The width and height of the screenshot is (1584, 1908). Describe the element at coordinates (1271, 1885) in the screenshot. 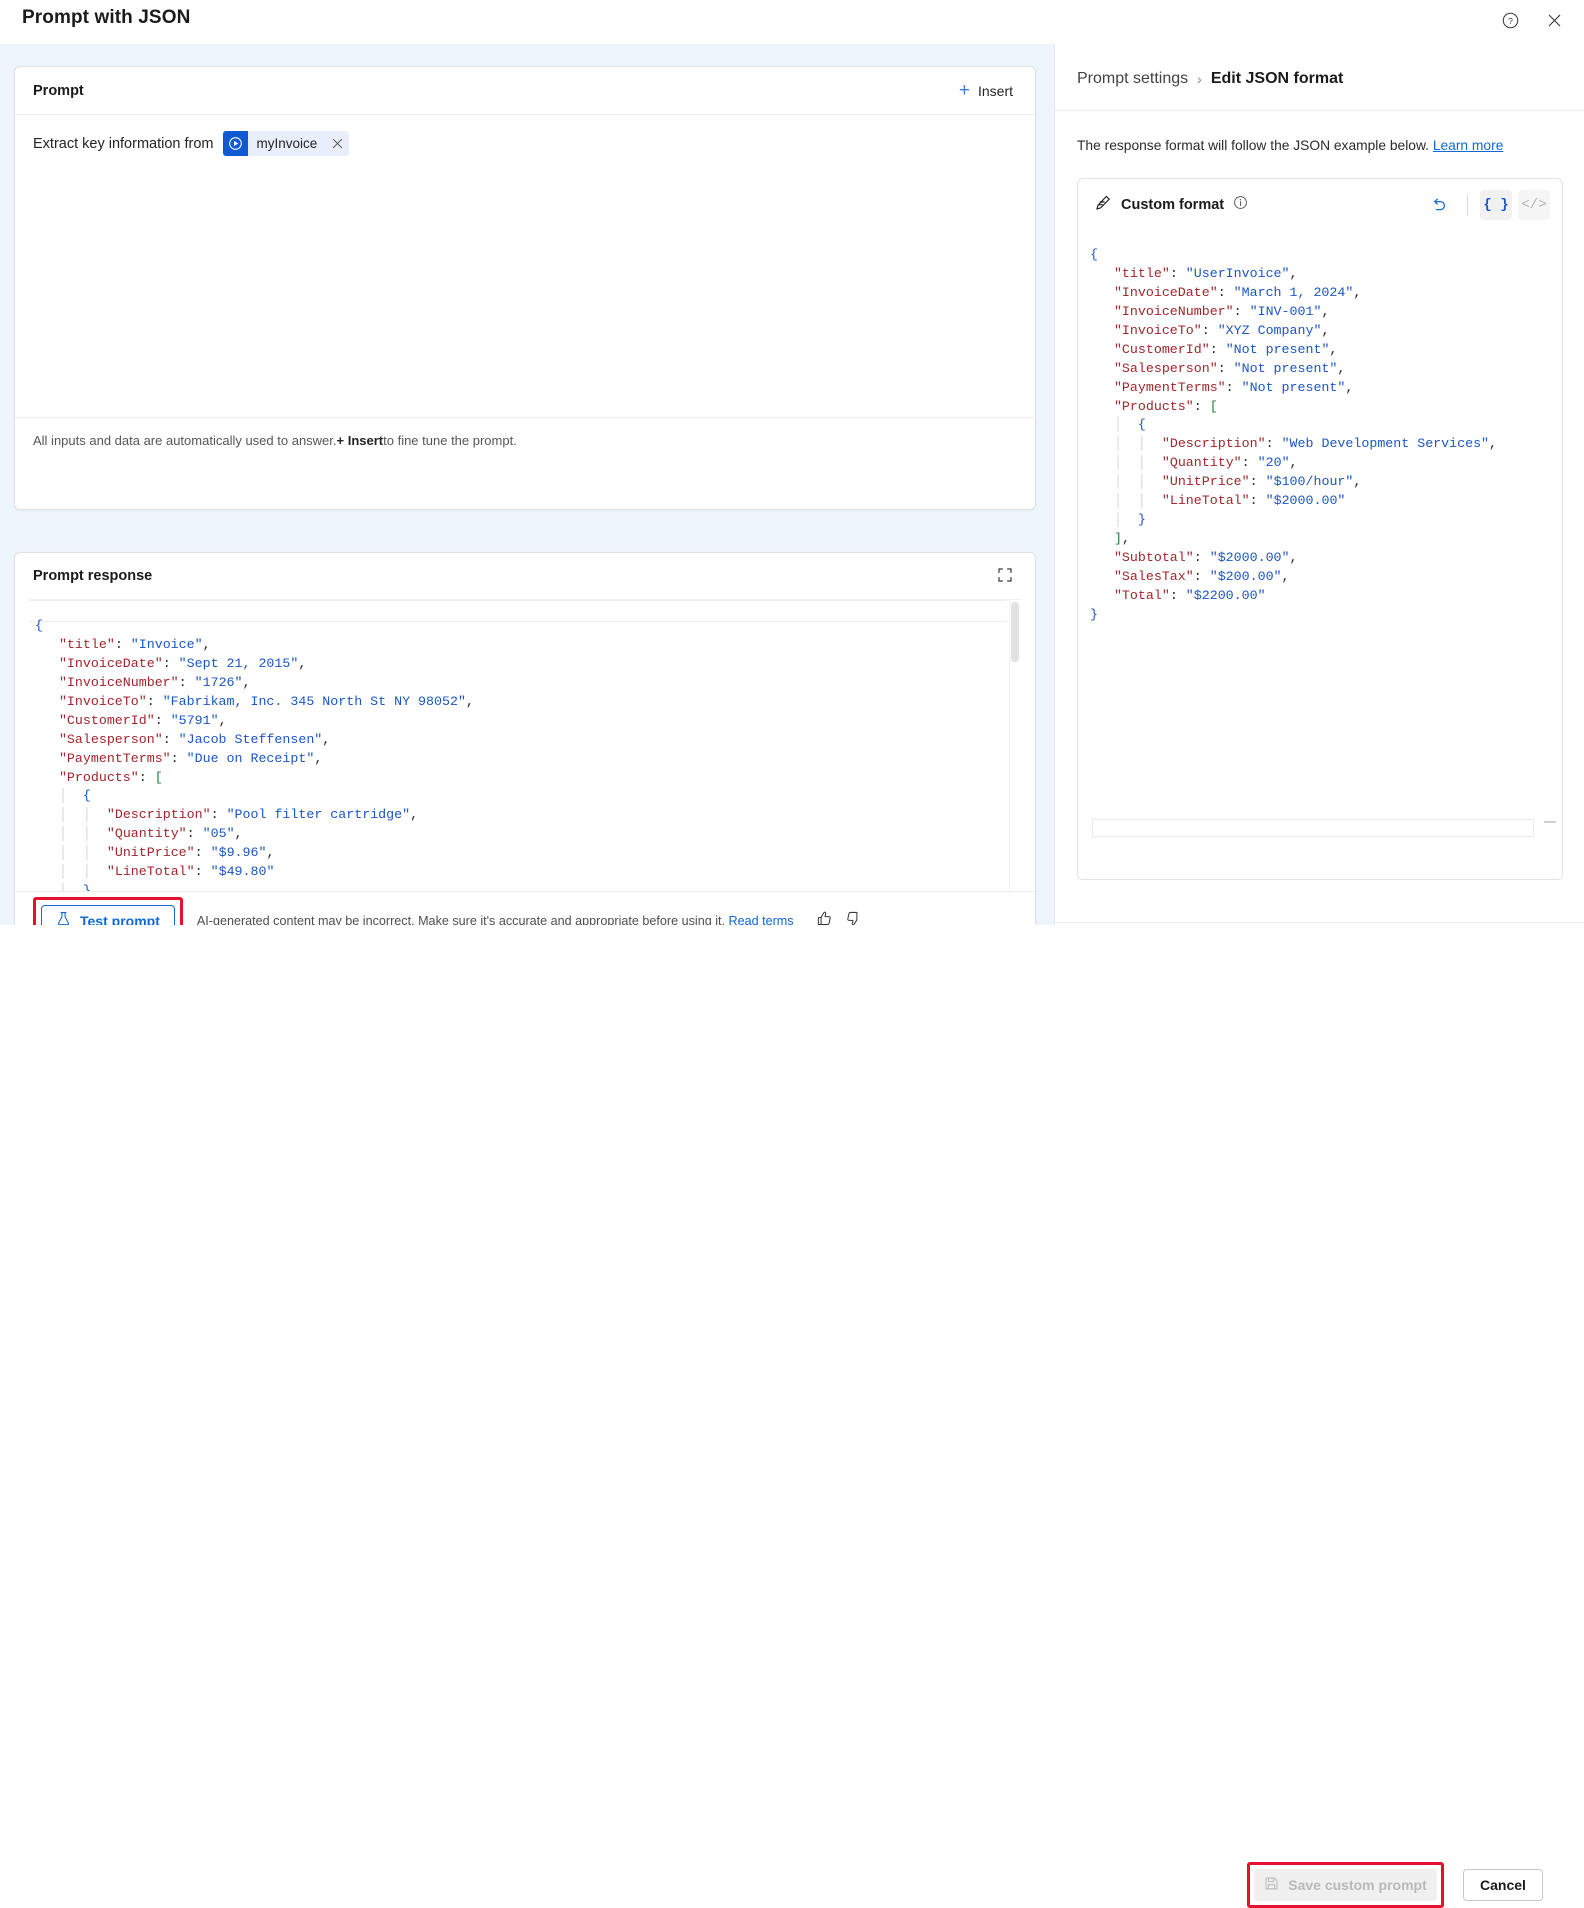

I see `save-icon` at that location.